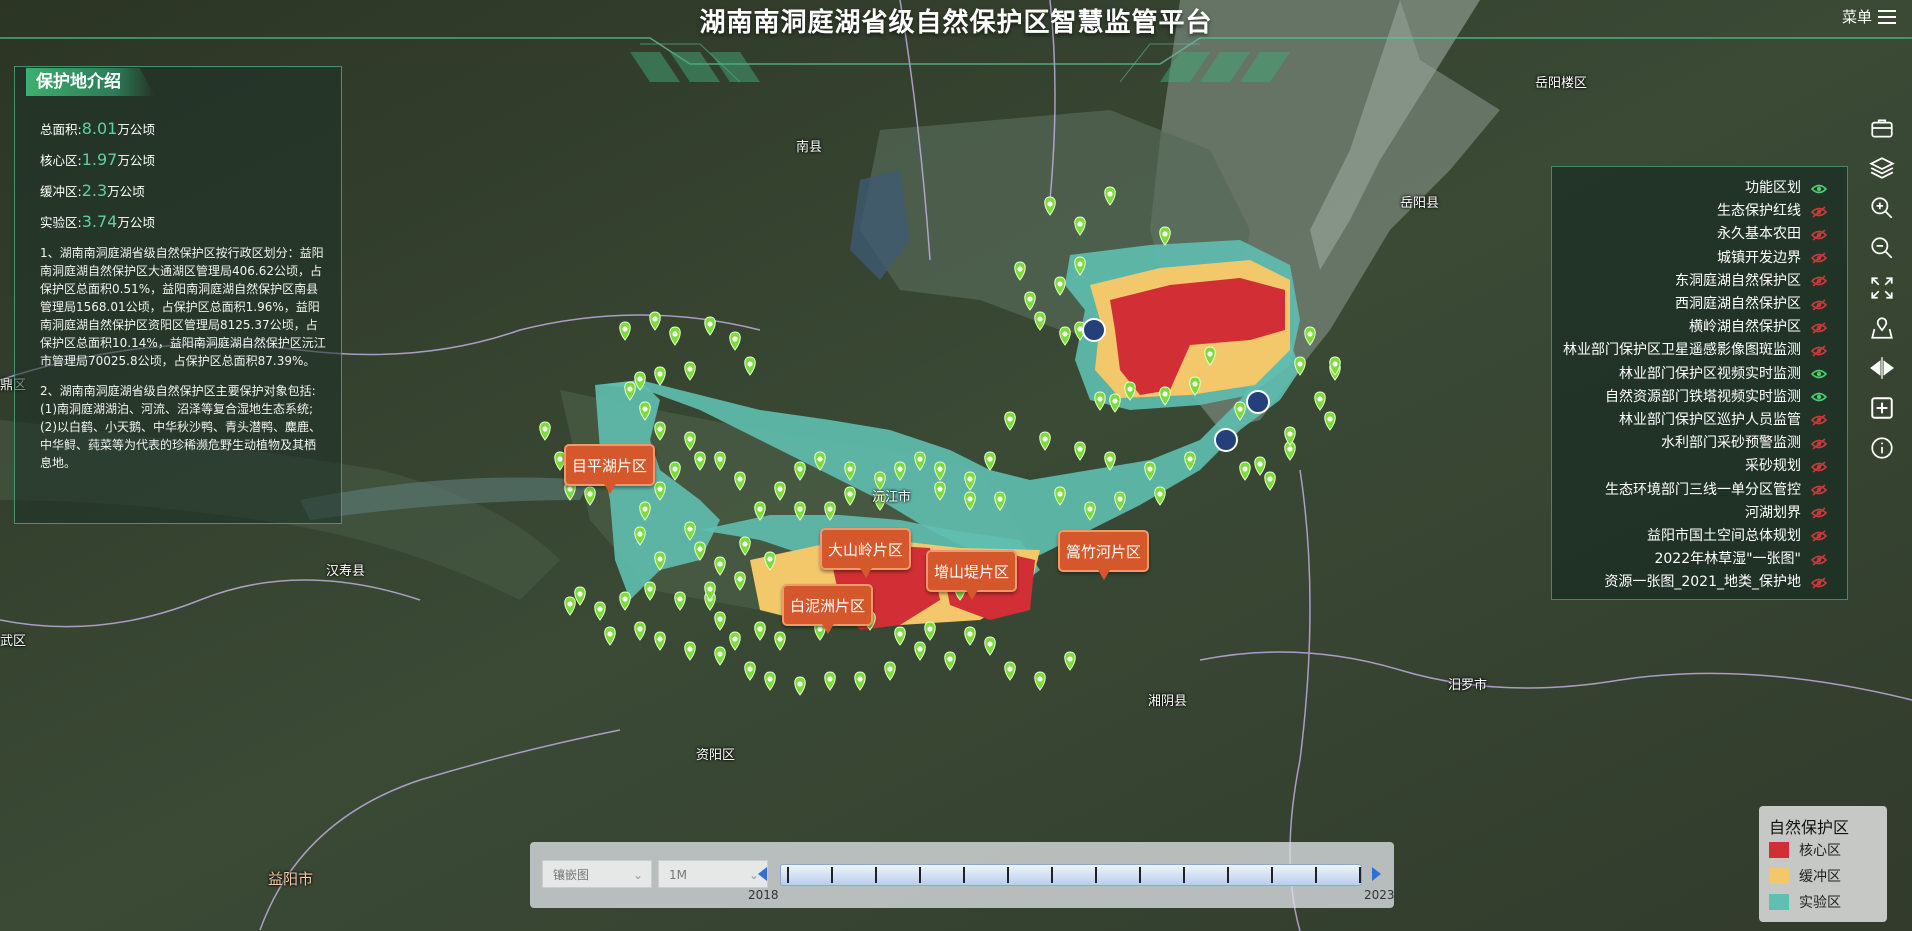 The height and width of the screenshot is (931, 1912). Describe the element at coordinates (97, 128) in the screenshot. I see `stat-total-area: 总面积:8.01万公顷` at that location.